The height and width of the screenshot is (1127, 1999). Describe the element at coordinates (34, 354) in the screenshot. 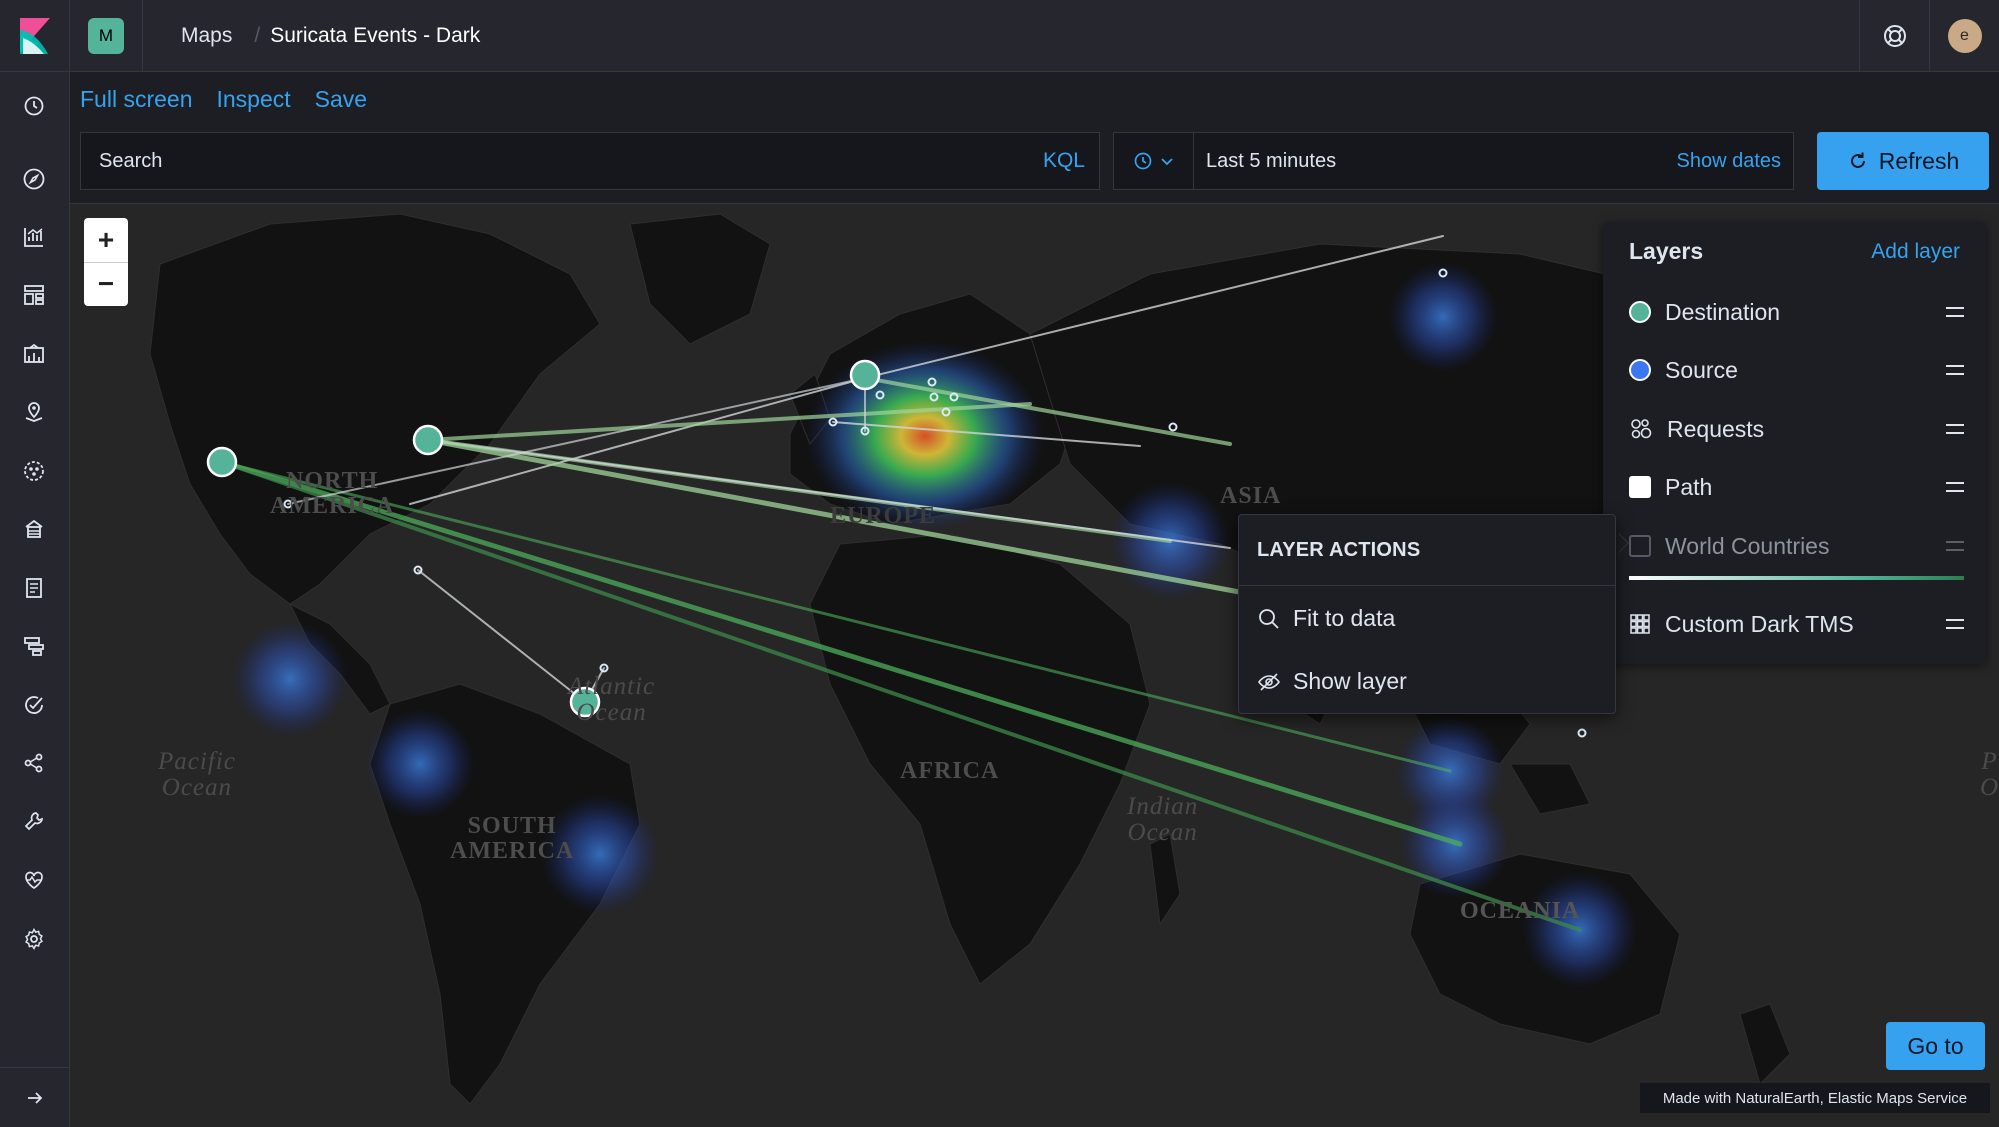

I see `canvas-icon` at that location.